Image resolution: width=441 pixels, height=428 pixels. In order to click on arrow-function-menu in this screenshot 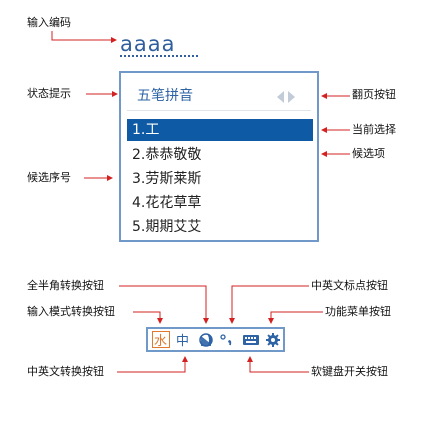, I will do `click(295, 317)`.